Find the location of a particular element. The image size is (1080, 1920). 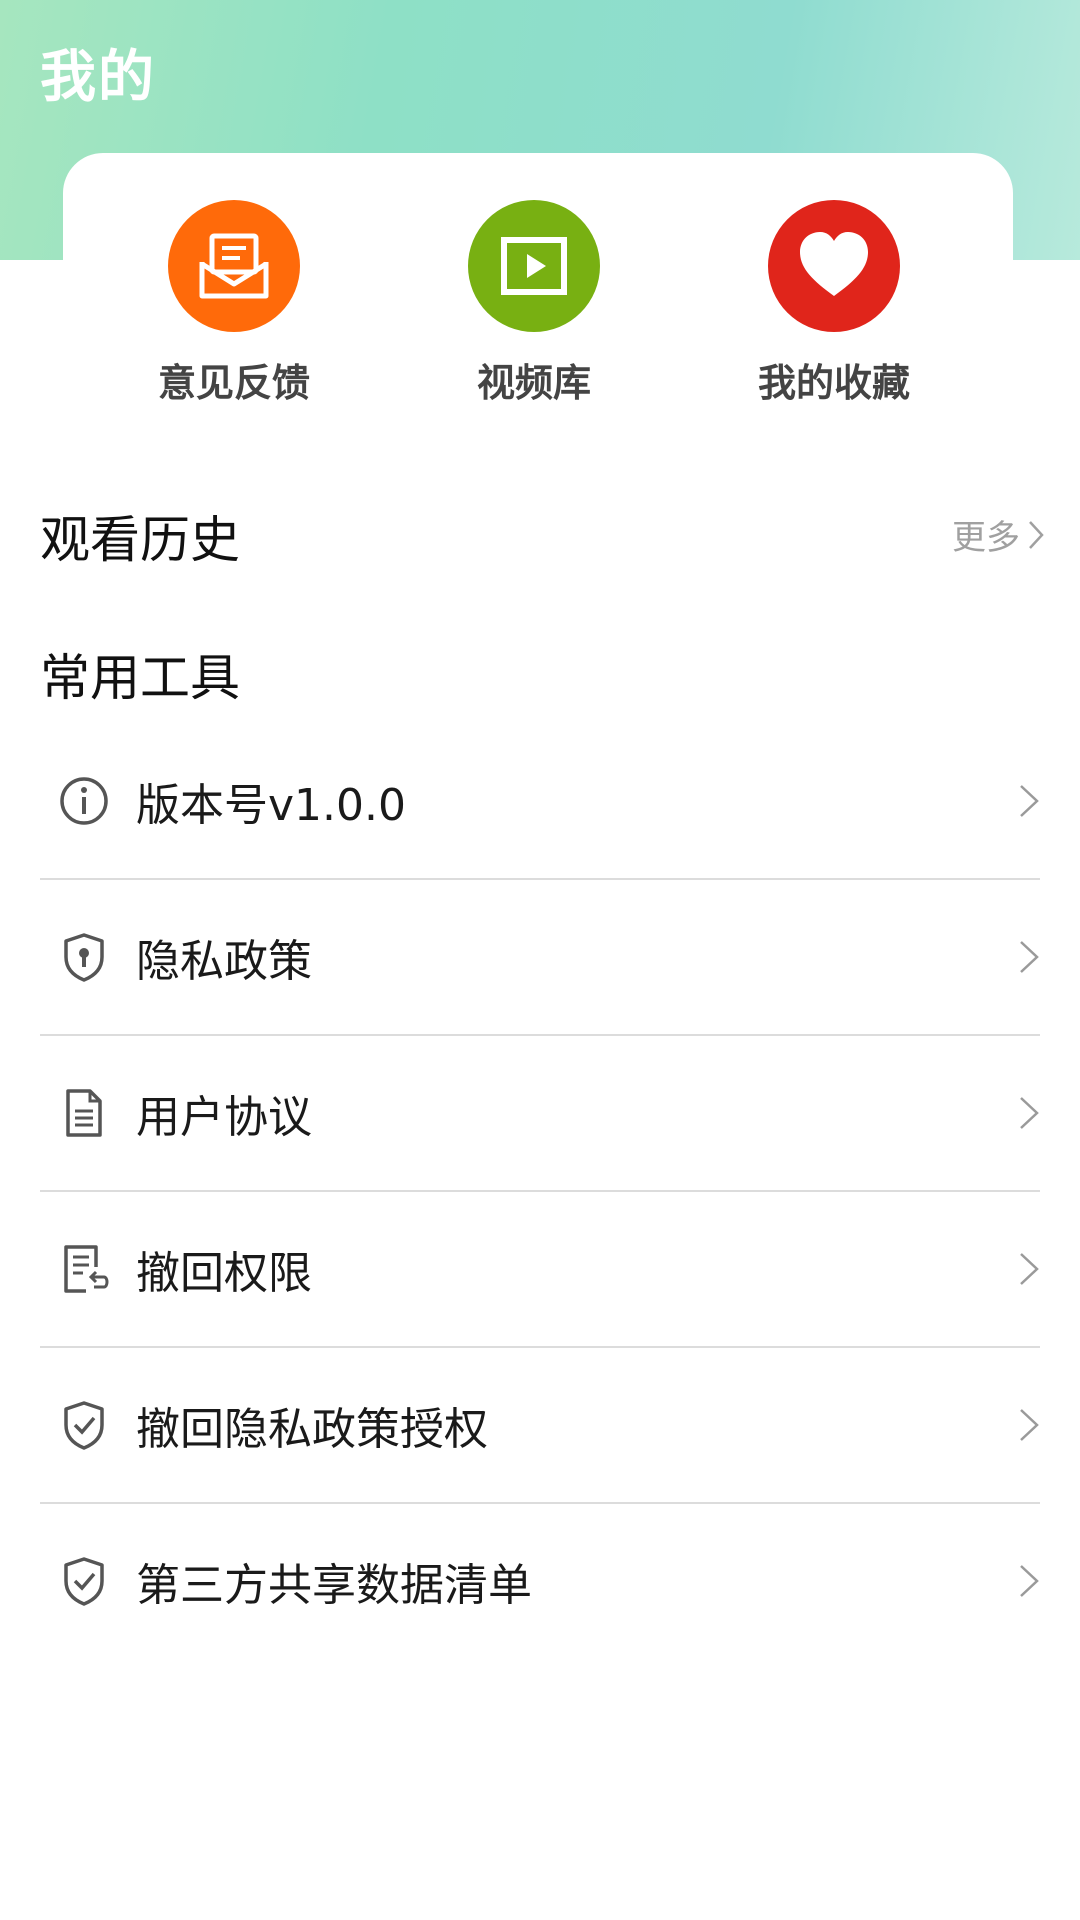

video-play-icon is located at coordinates (534, 266).